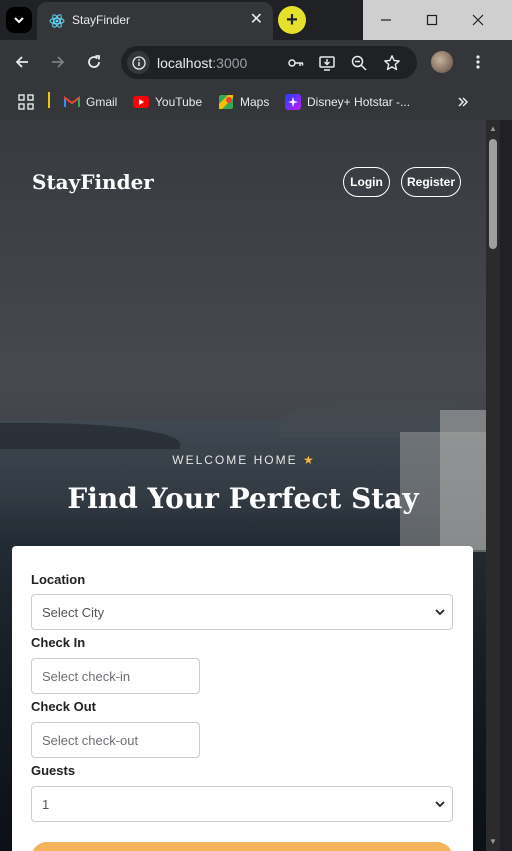  Describe the element at coordinates (296, 63) in the screenshot. I see `password-key-icon` at that location.